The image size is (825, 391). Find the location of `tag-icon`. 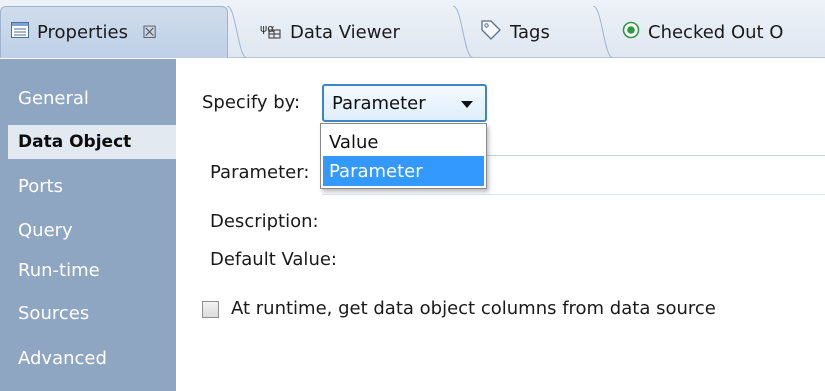

tag-icon is located at coordinates (491, 32).